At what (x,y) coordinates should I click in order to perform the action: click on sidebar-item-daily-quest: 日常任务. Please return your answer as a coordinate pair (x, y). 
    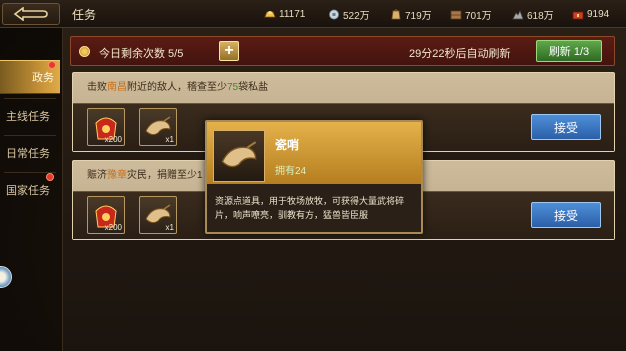
    Looking at the image, I should click on (30, 153).